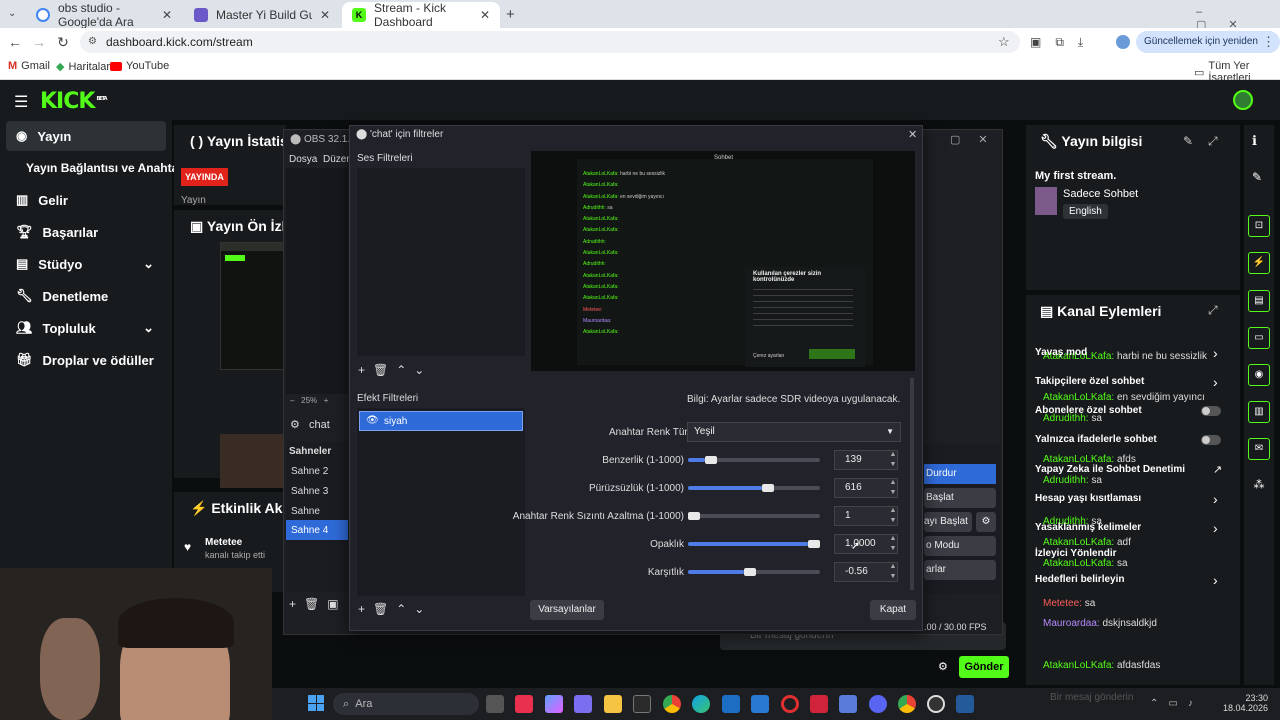  I want to click on tool-button-5: ◉, so click(1259, 375).